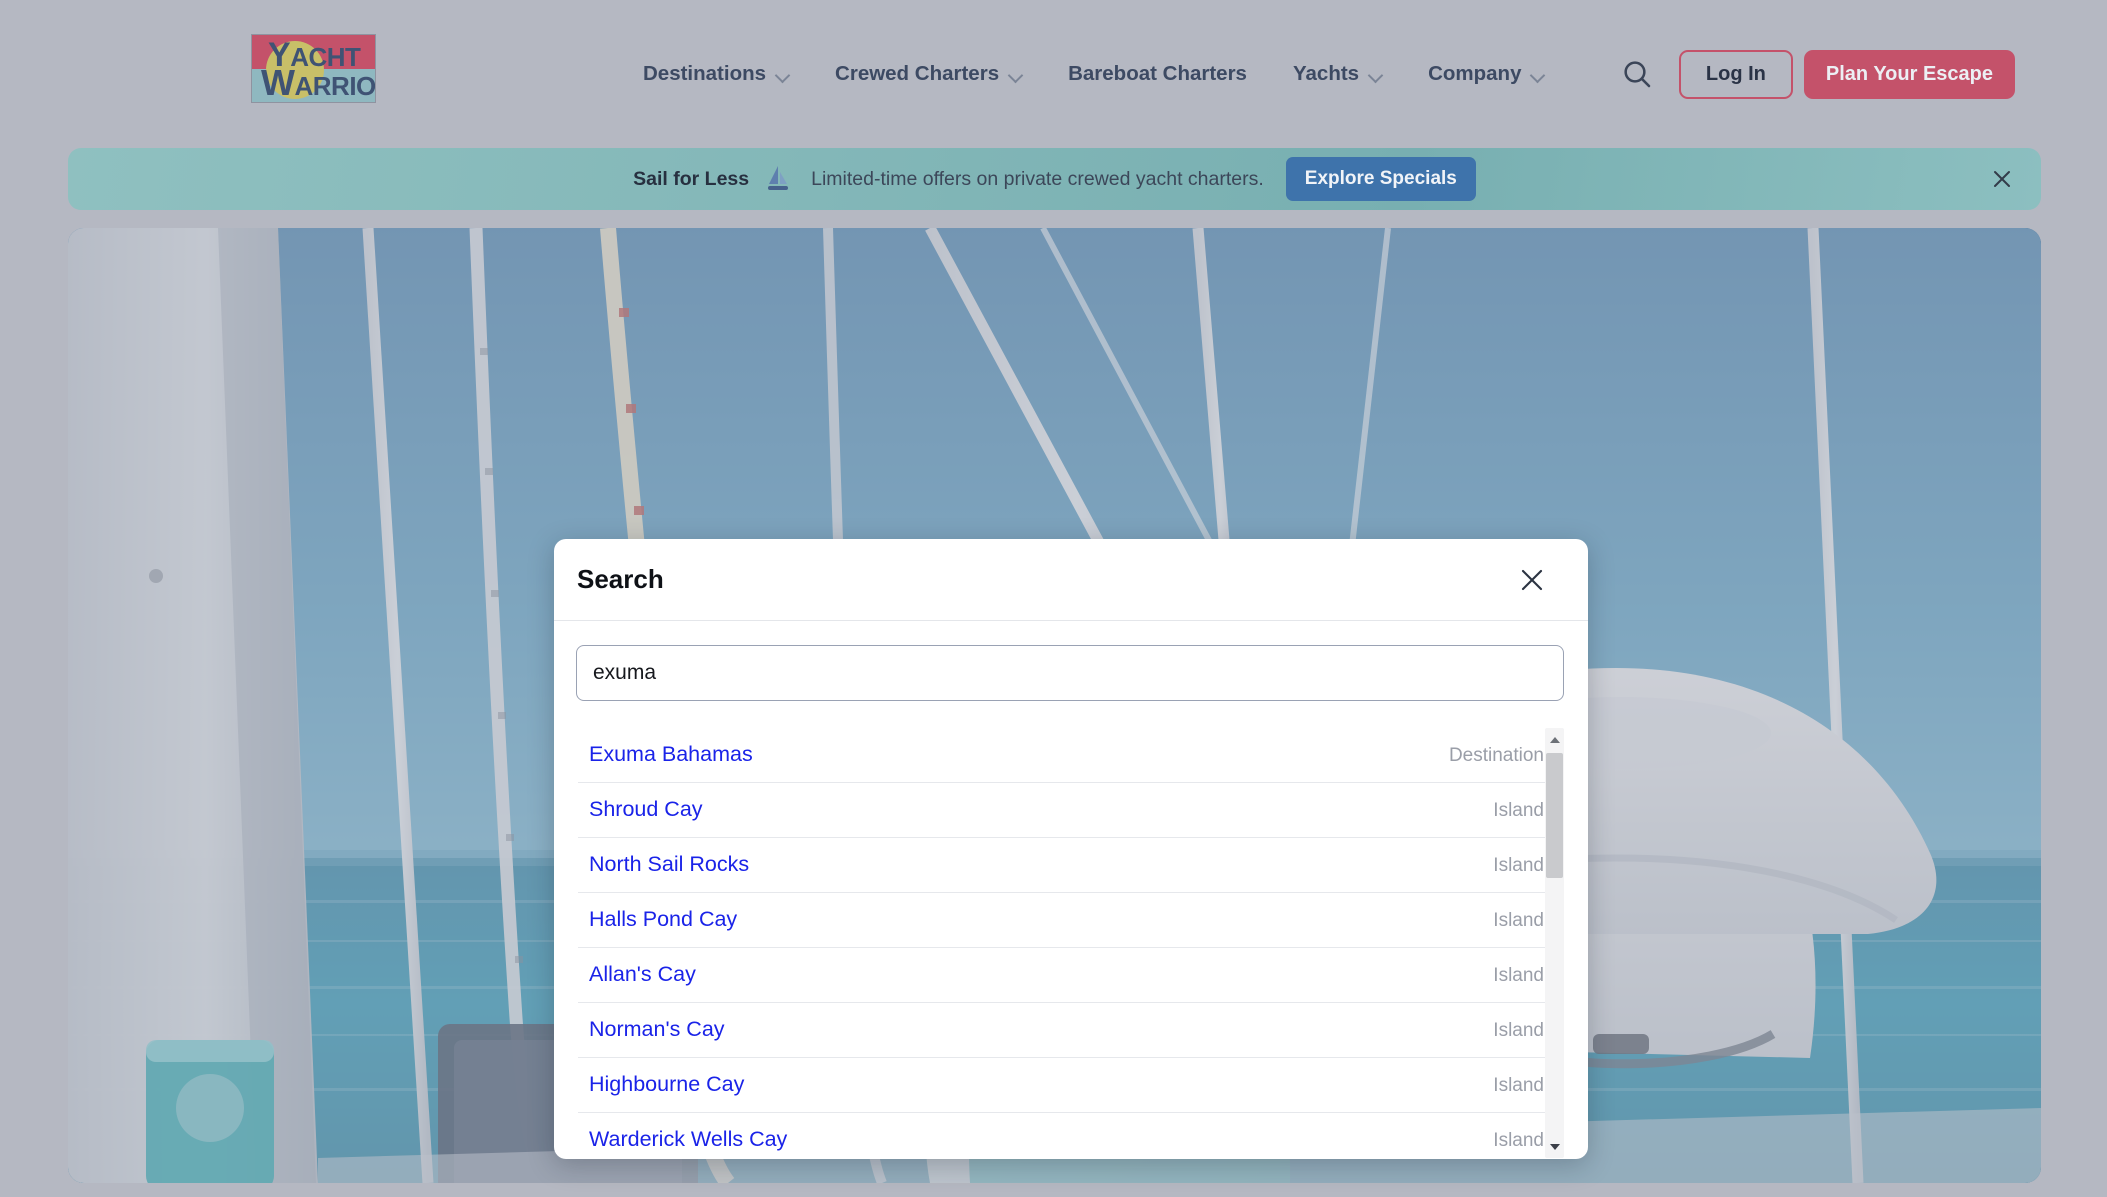  What do you see at coordinates (671, 755) in the screenshot?
I see `result-name: Exuma Bahamas` at bounding box center [671, 755].